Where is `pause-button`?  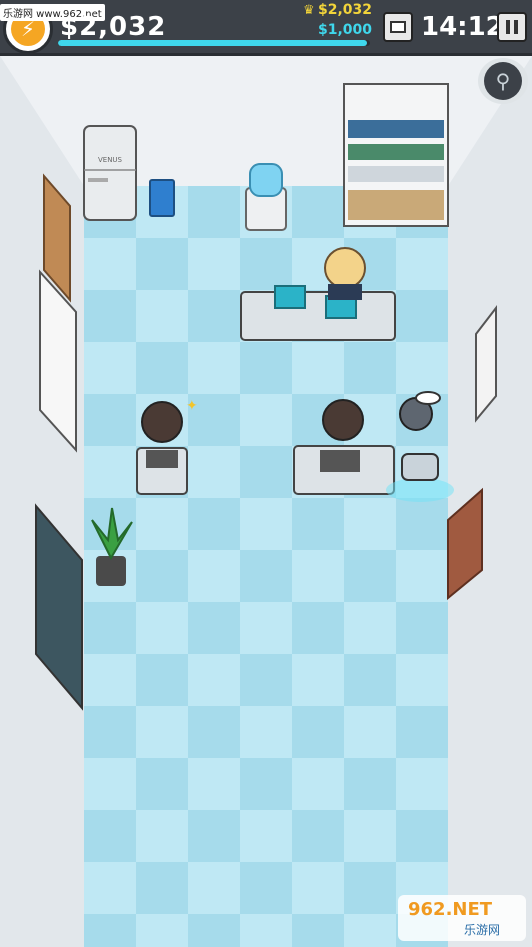
pause-button is located at coordinates (512, 27).